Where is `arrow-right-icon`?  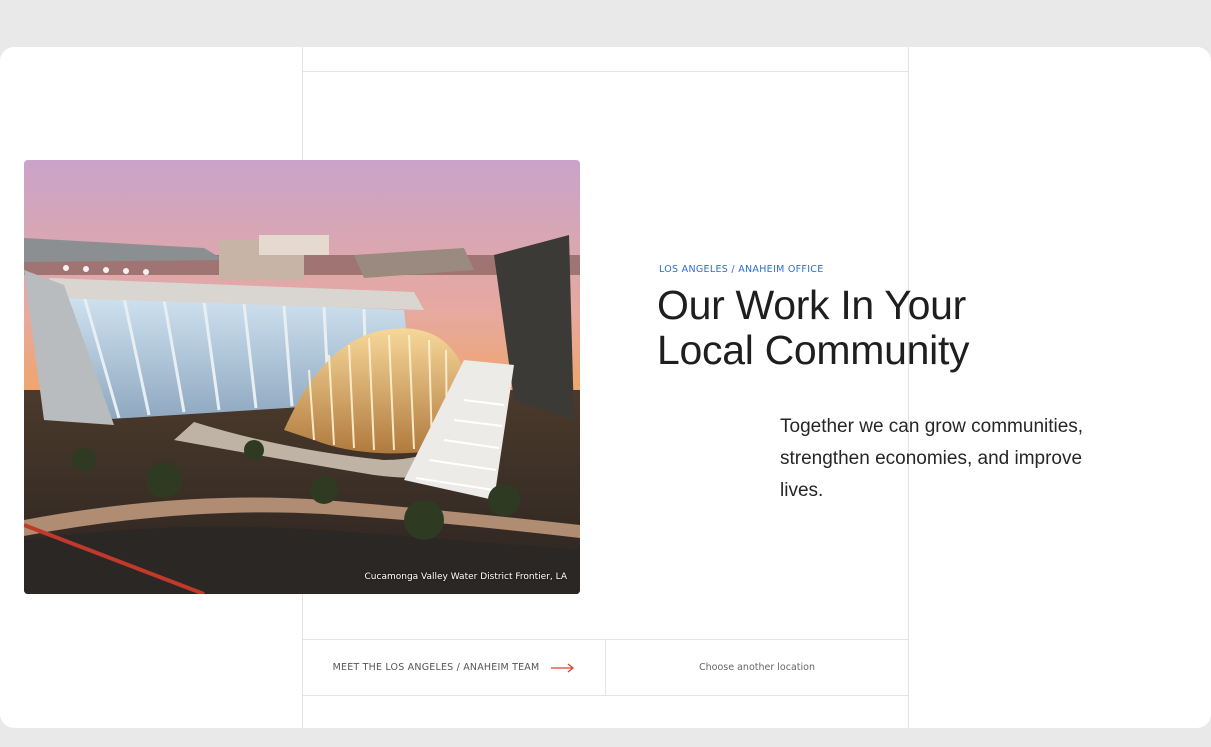 arrow-right-icon is located at coordinates (563, 667).